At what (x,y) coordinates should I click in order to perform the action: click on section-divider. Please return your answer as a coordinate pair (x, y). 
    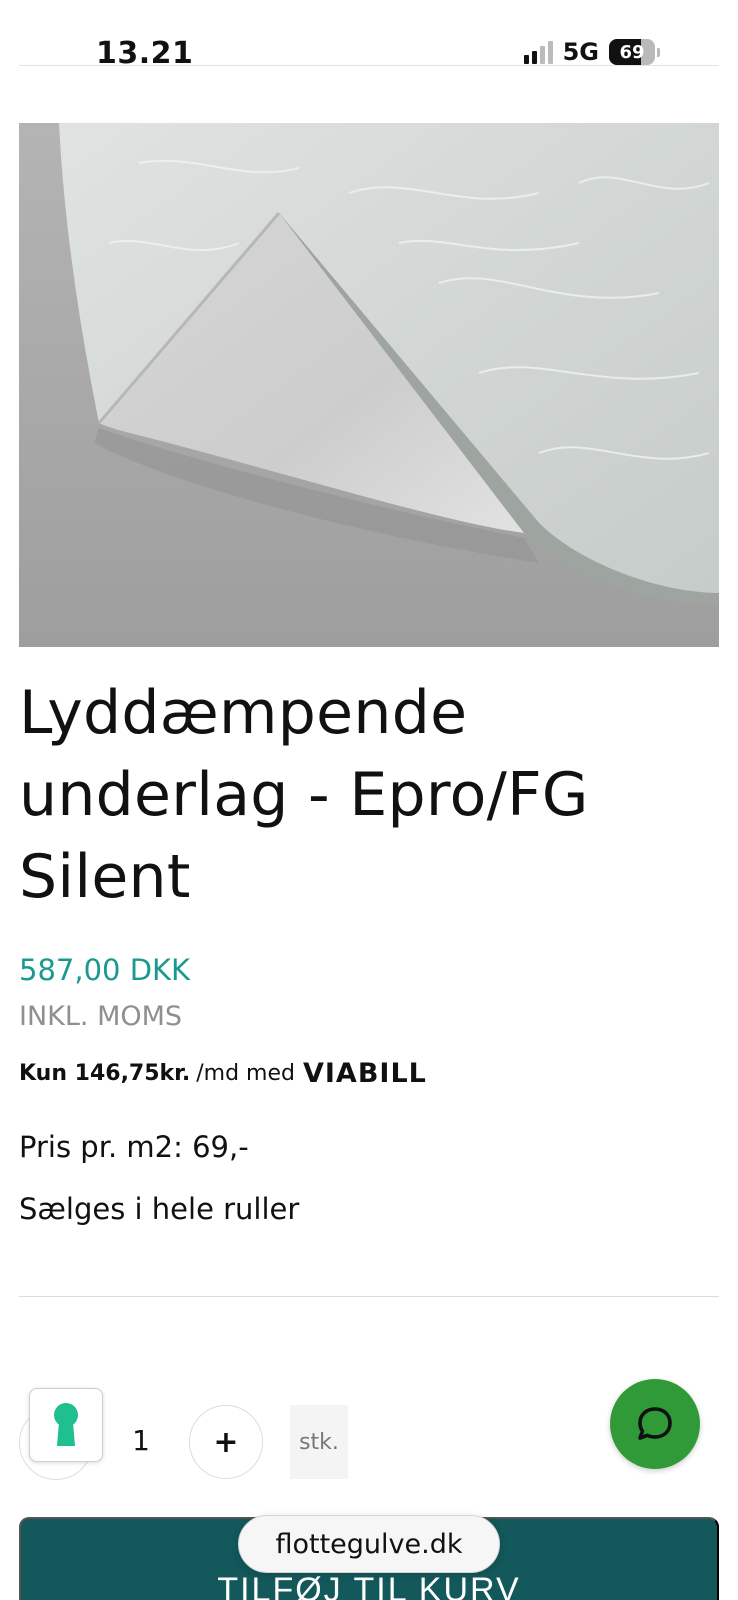
    Looking at the image, I should click on (369, 1296).